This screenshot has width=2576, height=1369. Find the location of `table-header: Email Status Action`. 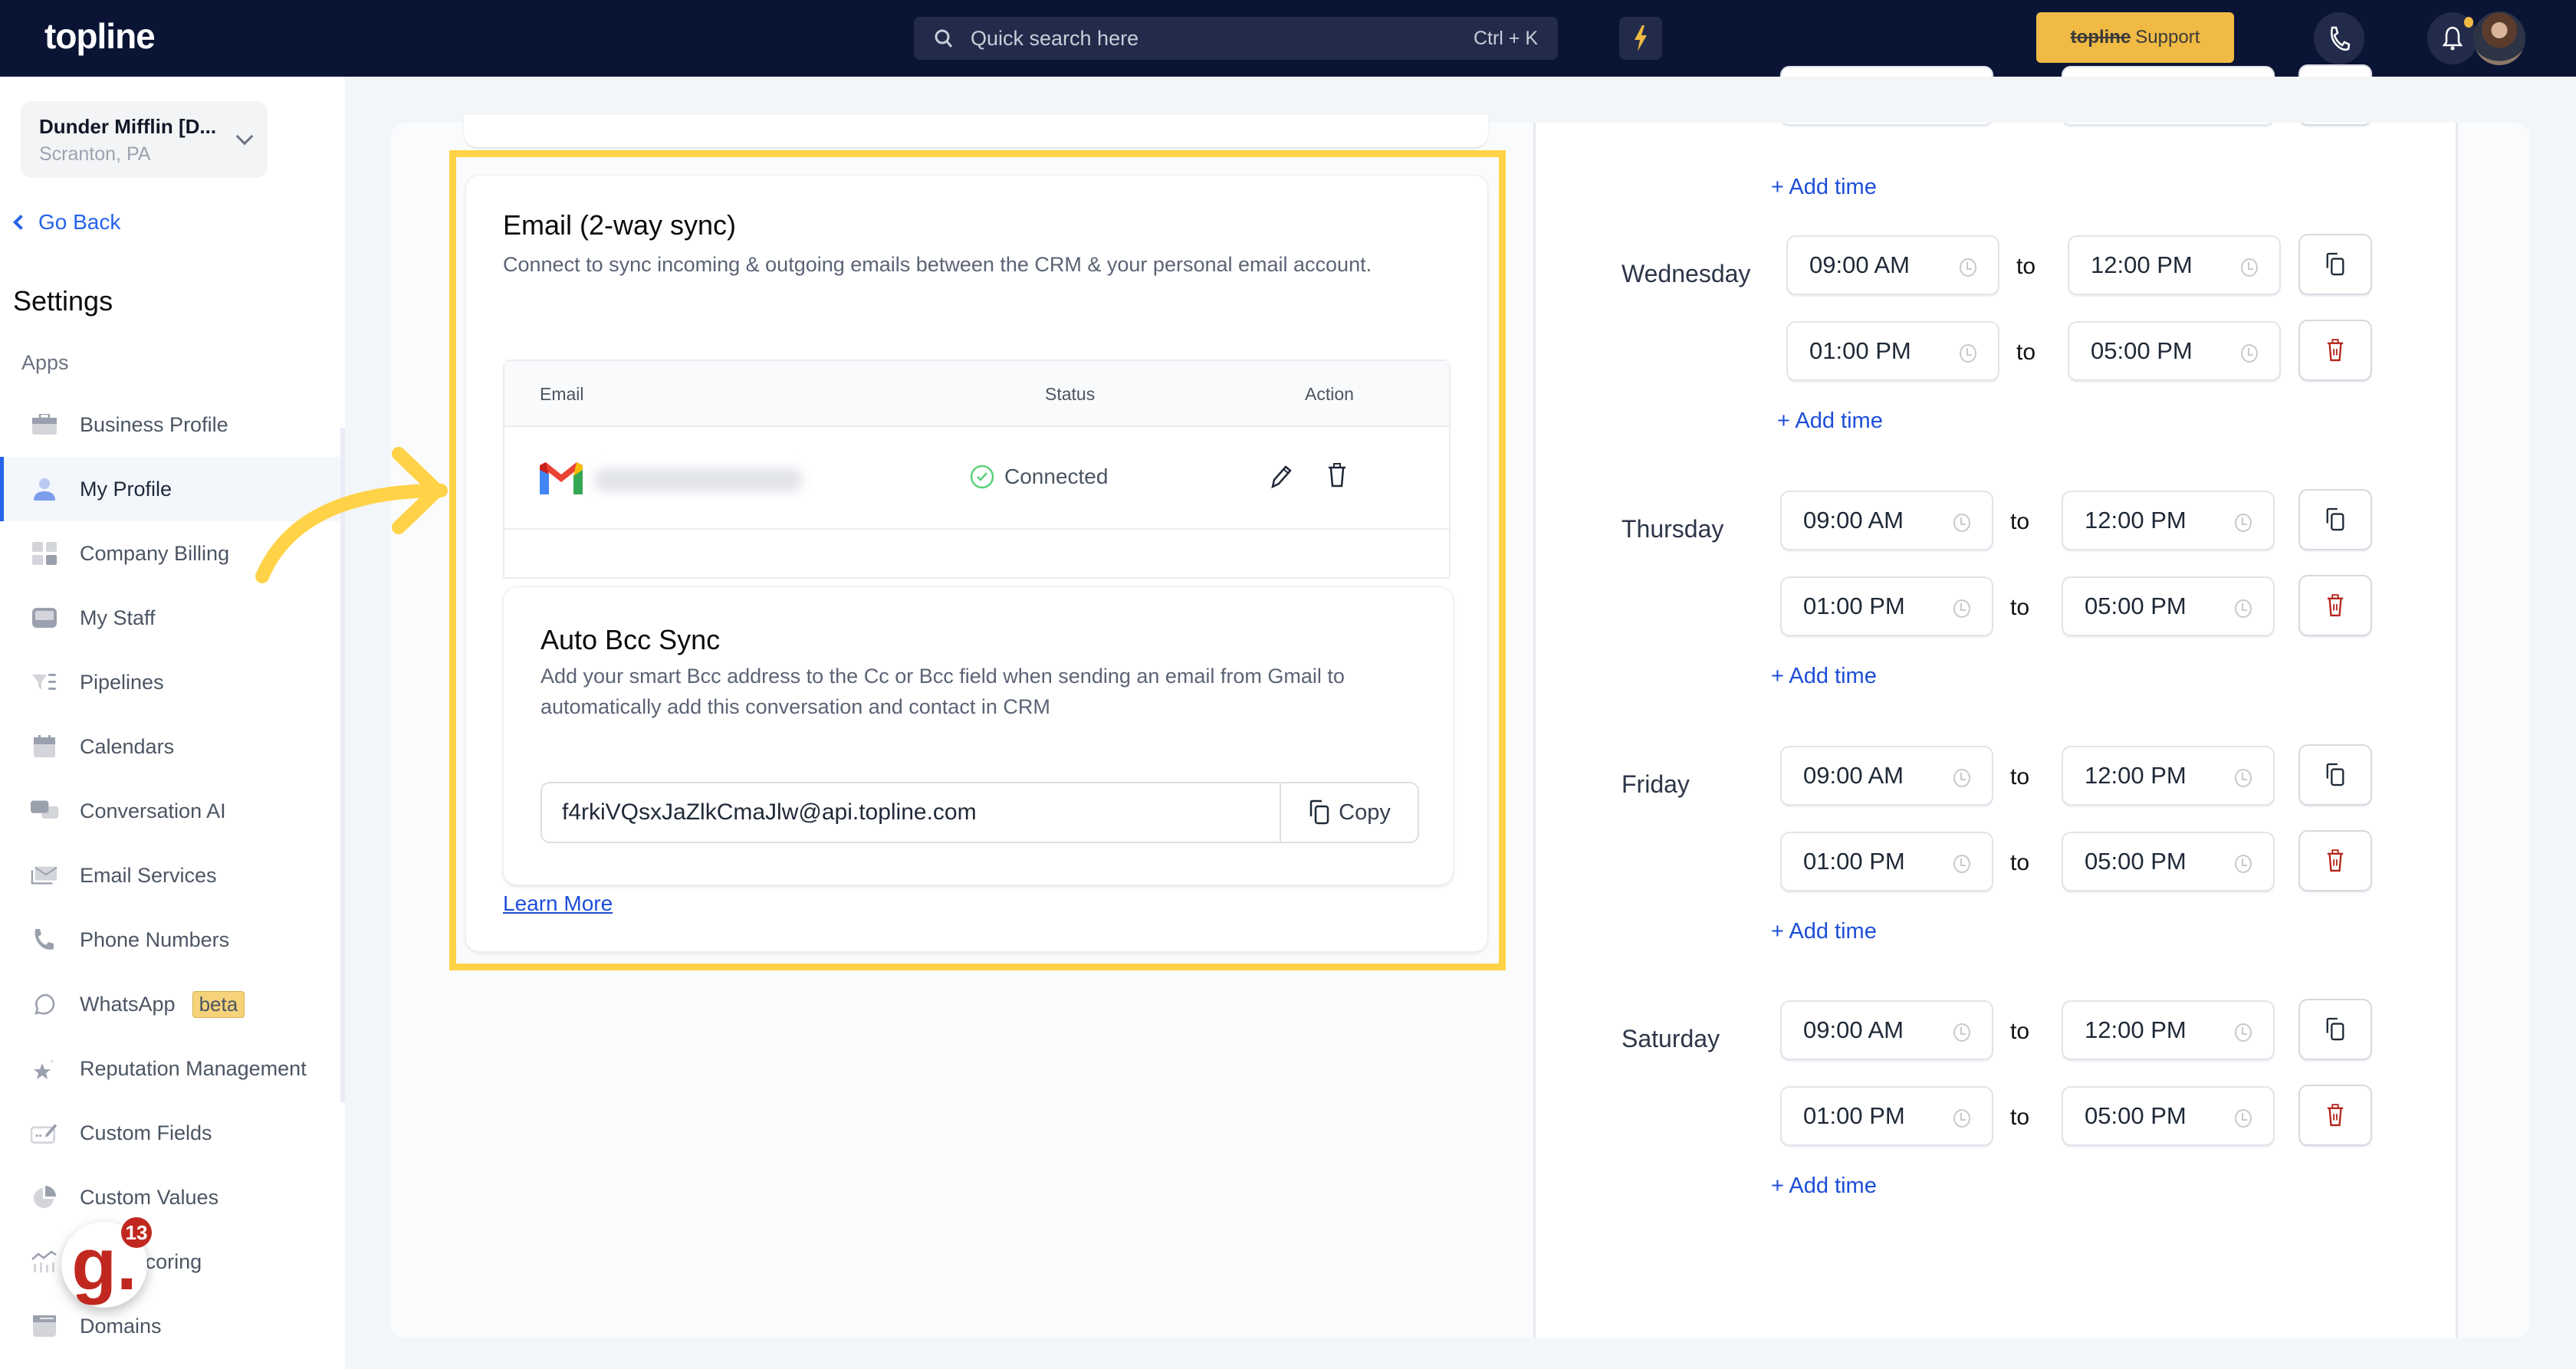

table-header: Email Status Action is located at coordinates (976, 394).